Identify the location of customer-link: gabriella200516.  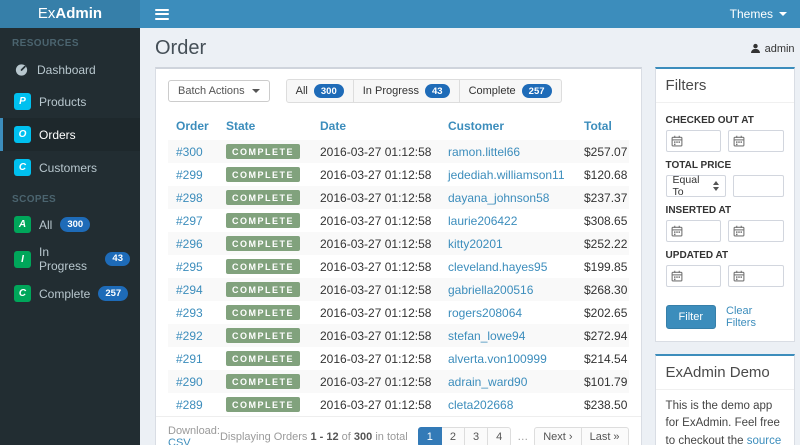
(490, 290).